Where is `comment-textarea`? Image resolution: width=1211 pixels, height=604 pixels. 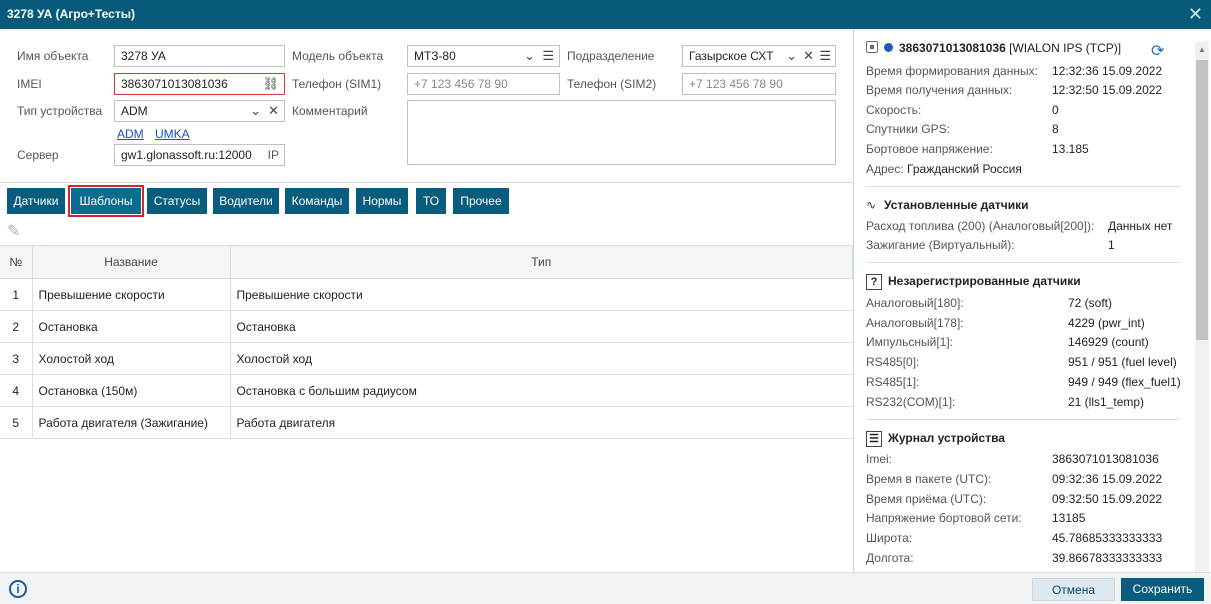 comment-textarea is located at coordinates (621, 132).